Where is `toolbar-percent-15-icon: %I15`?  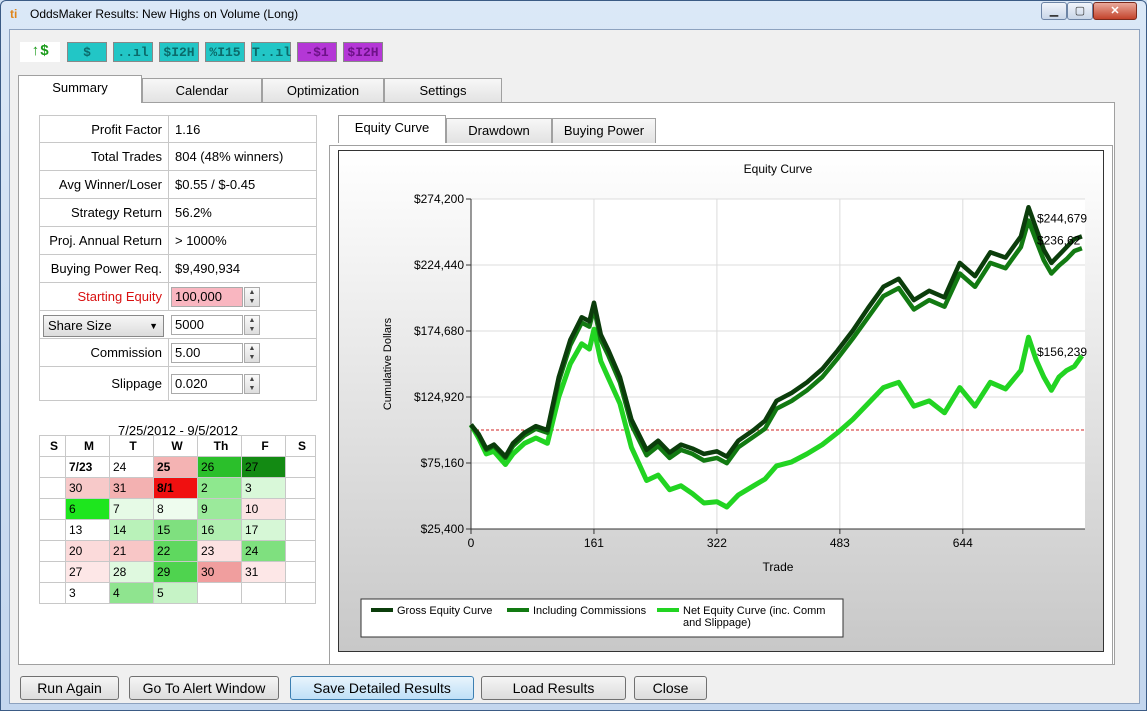 toolbar-percent-15-icon: %I15 is located at coordinates (225, 52).